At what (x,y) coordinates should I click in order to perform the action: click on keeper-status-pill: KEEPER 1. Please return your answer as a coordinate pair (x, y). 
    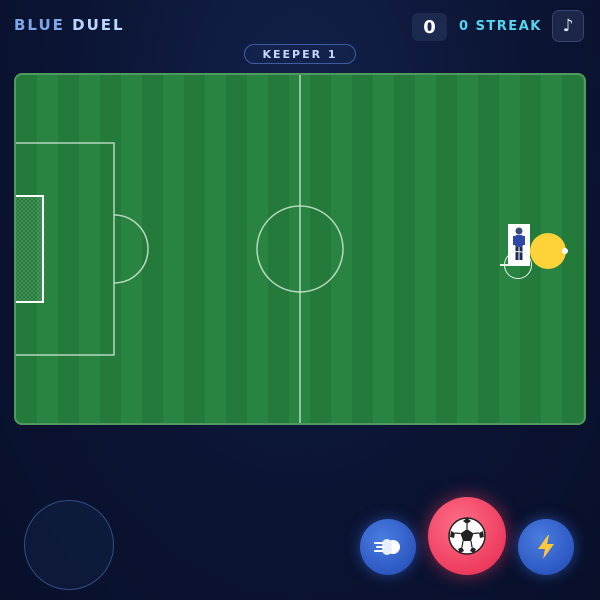
    Looking at the image, I should click on (300, 54).